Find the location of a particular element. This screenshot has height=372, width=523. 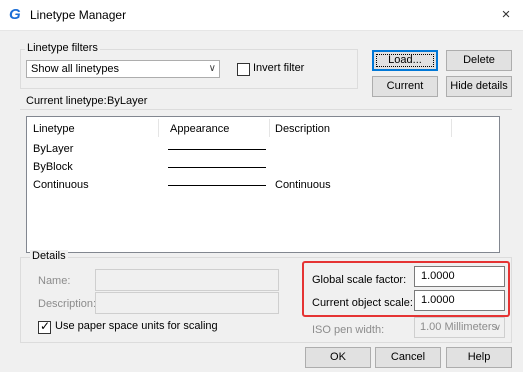

cancel-button: Cancel is located at coordinates (408, 357).